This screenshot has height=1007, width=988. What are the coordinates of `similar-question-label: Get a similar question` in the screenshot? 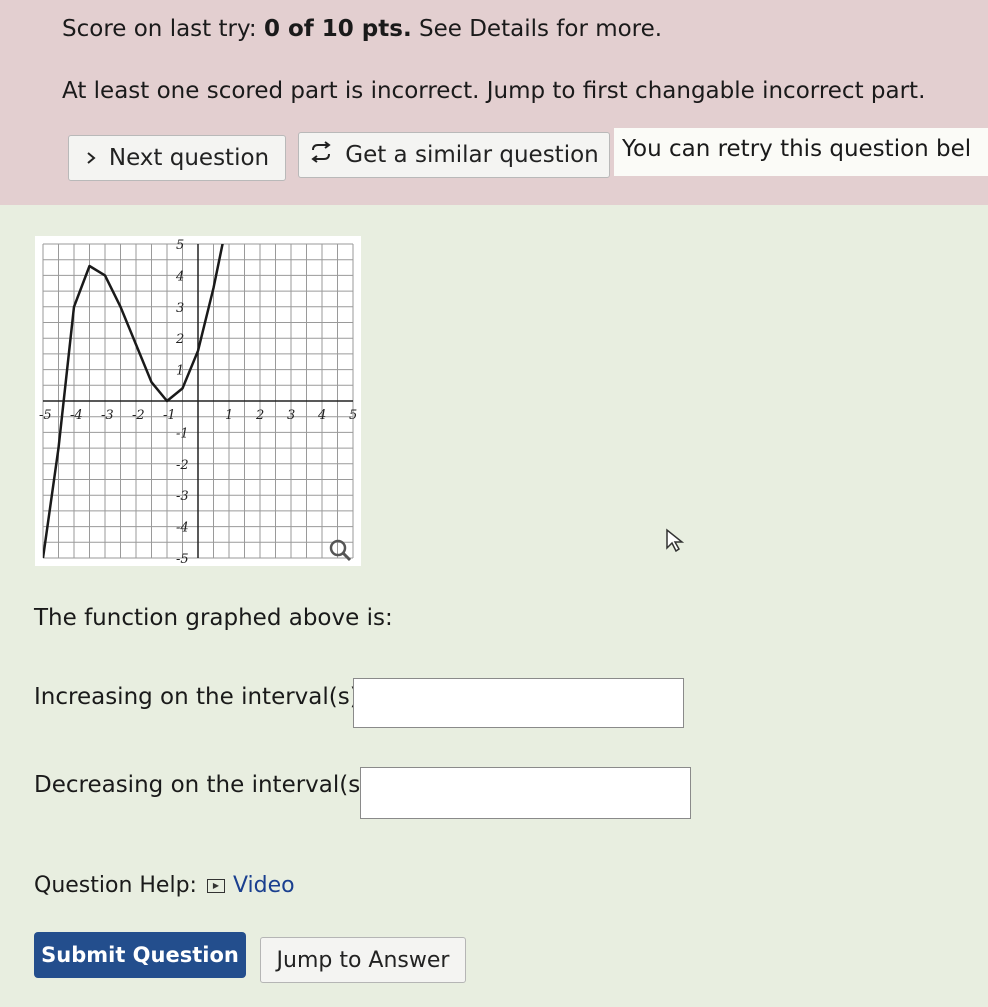 It's located at (472, 155).